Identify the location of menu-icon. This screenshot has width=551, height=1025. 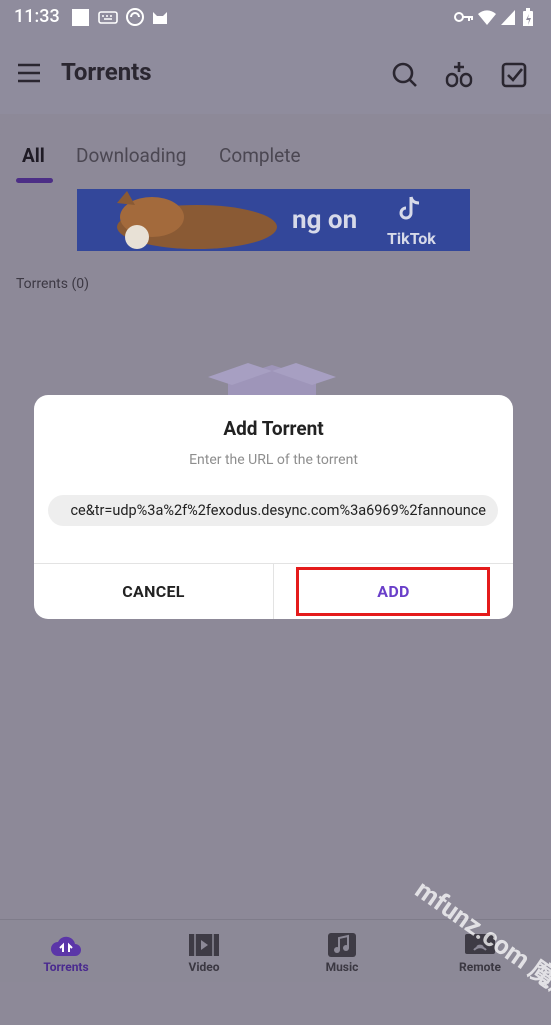
(29, 73).